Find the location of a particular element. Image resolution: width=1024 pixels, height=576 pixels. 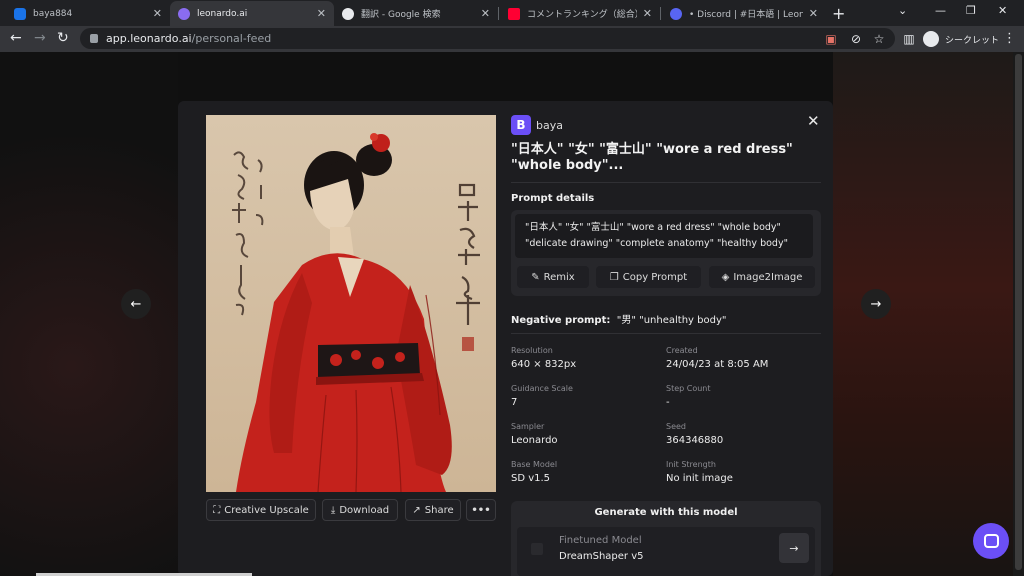

creative-upscale-button: ⛶ Creative Upscale is located at coordinates (261, 510).